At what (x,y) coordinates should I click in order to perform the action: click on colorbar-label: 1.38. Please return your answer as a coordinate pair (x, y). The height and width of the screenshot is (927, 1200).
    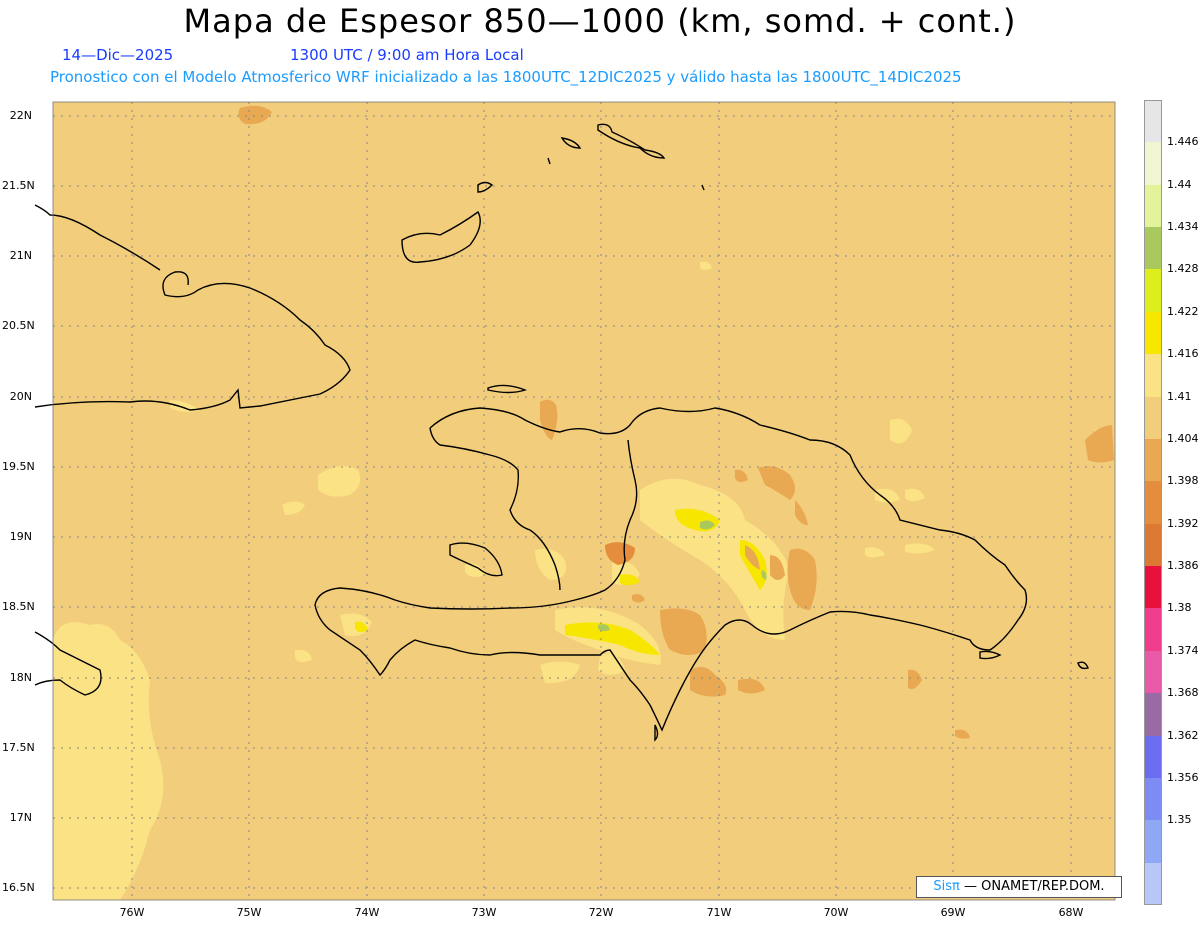
    Looking at the image, I should click on (1179, 608).